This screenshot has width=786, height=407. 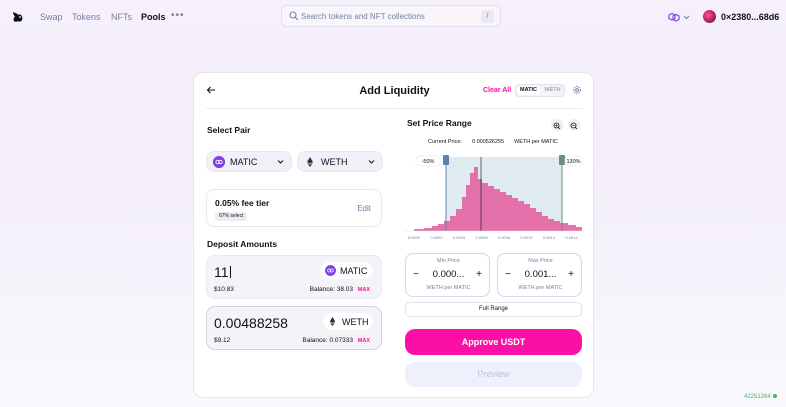 I want to click on nav-tokens: Tokens, so click(x=86, y=17).